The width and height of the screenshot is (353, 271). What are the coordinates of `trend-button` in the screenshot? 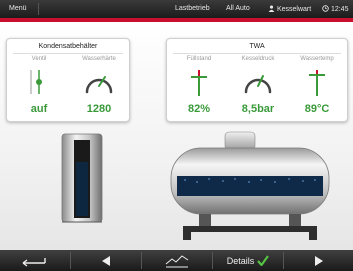 It's located at (177, 260).